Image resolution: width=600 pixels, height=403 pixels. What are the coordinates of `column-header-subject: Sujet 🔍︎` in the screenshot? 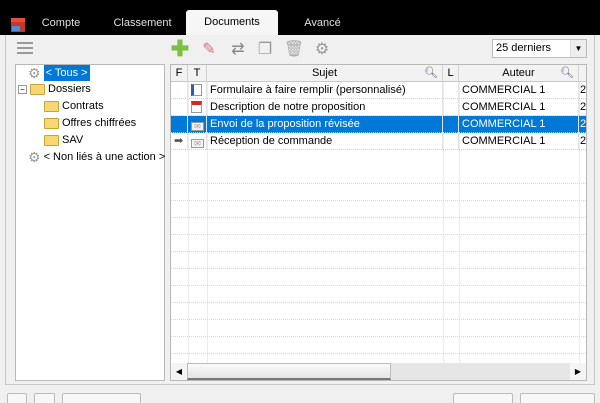 It's located at (325, 73).